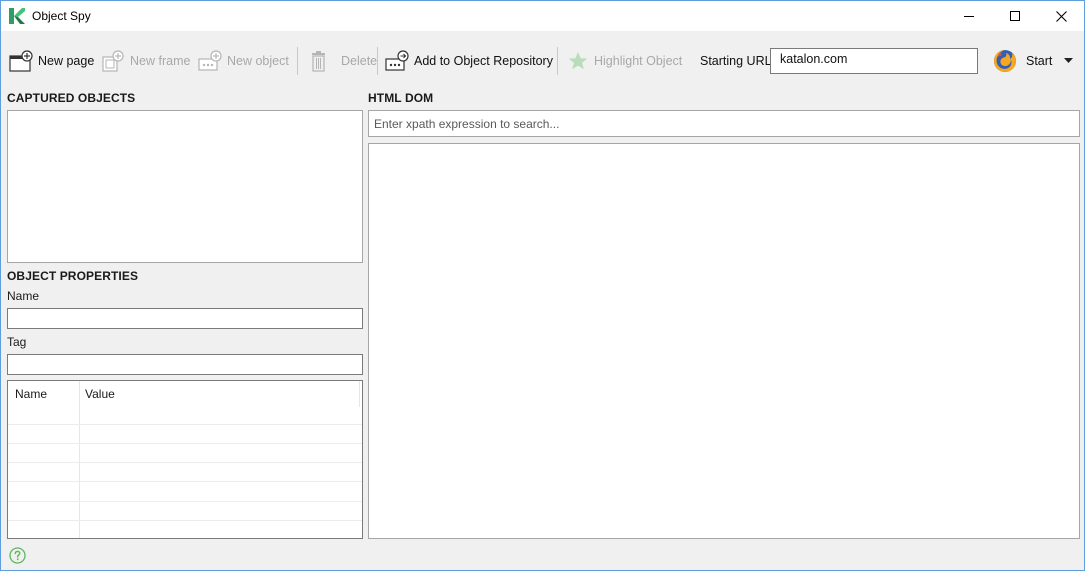 This screenshot has height=571, width=1085. Describe the element at coordinates (185, 364) in the screenshot. I see `tag-field` at that location.